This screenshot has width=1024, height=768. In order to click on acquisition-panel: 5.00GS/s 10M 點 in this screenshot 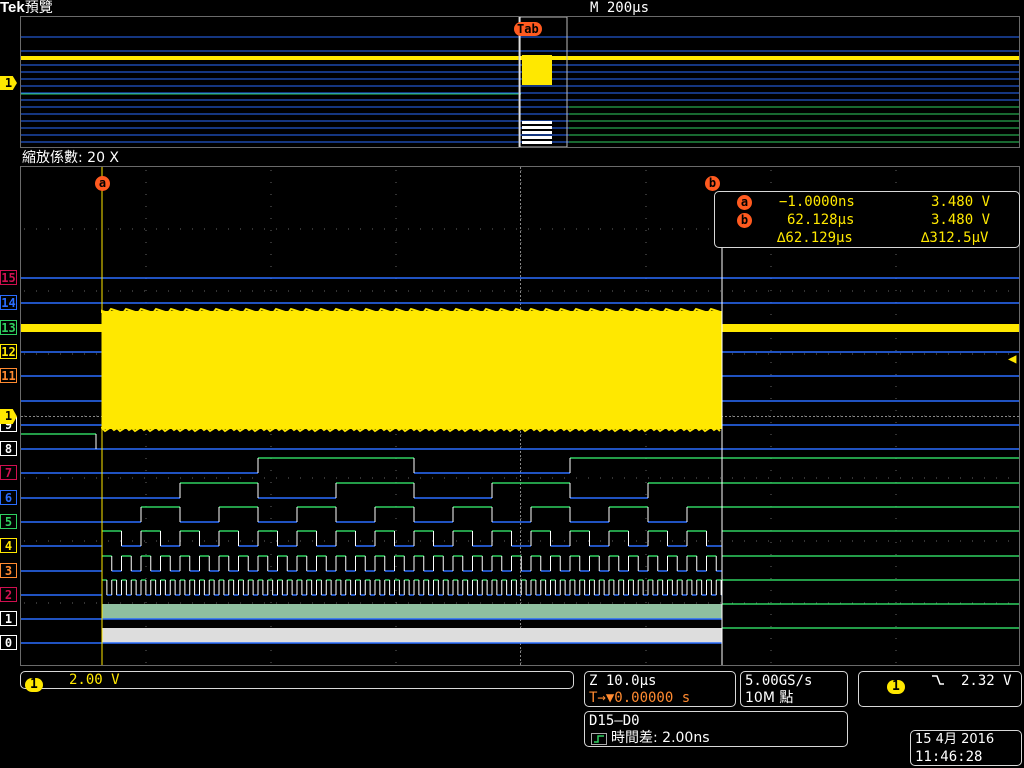, I will do `click(794, 689)`.